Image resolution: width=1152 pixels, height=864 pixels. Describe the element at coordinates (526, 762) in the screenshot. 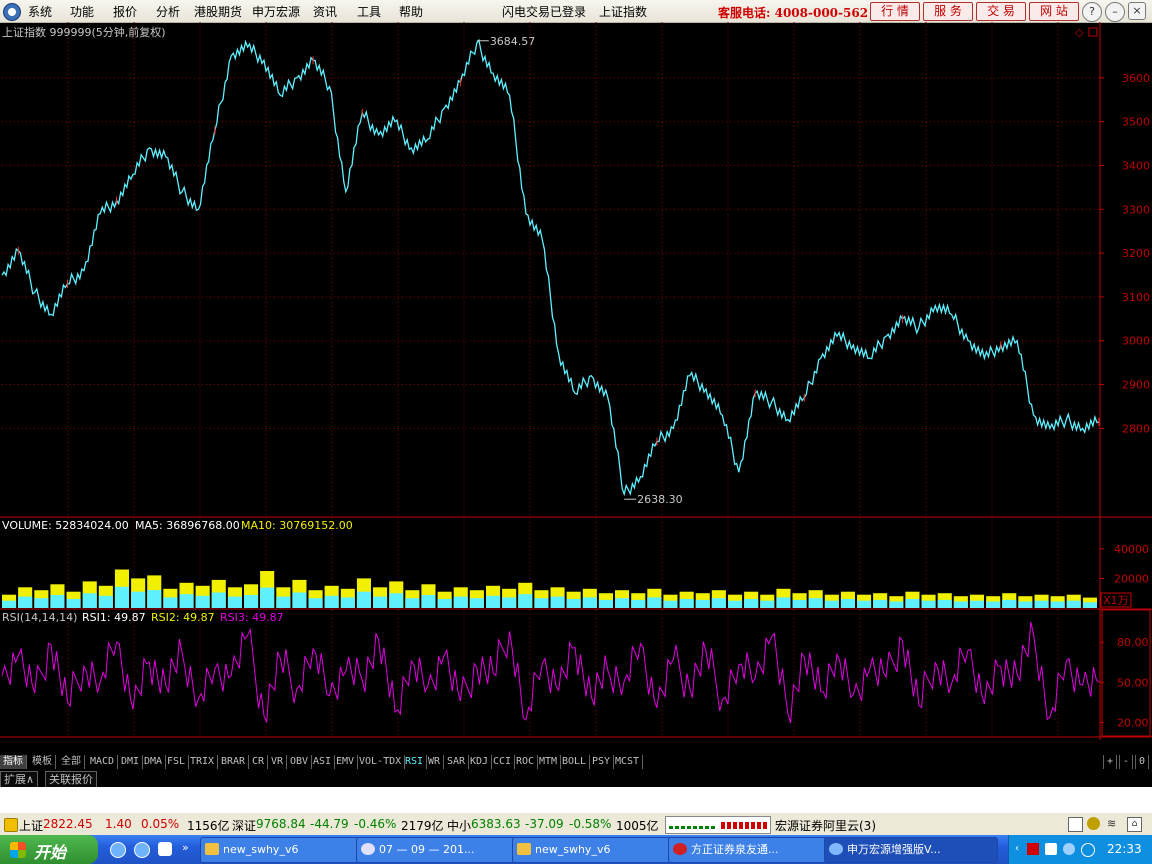

I see `indicator-tab-roc: ROC` at that location.